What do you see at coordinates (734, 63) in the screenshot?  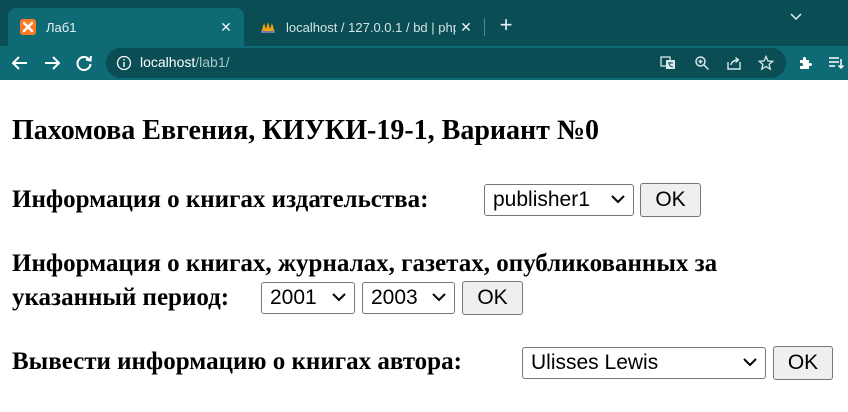 I see `share-icon` at bounding box center [734, 63].